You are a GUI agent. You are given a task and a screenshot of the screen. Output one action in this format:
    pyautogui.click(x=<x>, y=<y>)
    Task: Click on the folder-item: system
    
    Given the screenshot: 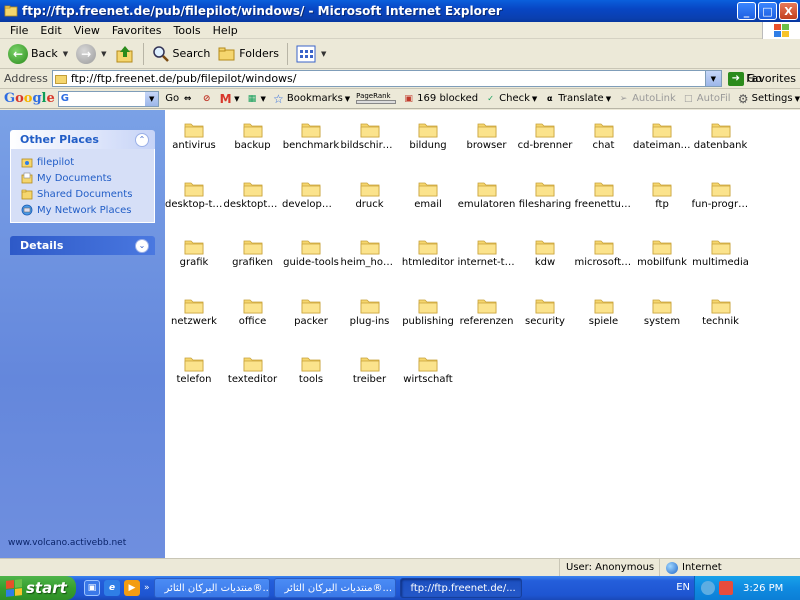 What is the action you would take?
    pyautogui.click(x=662, y=315)
    